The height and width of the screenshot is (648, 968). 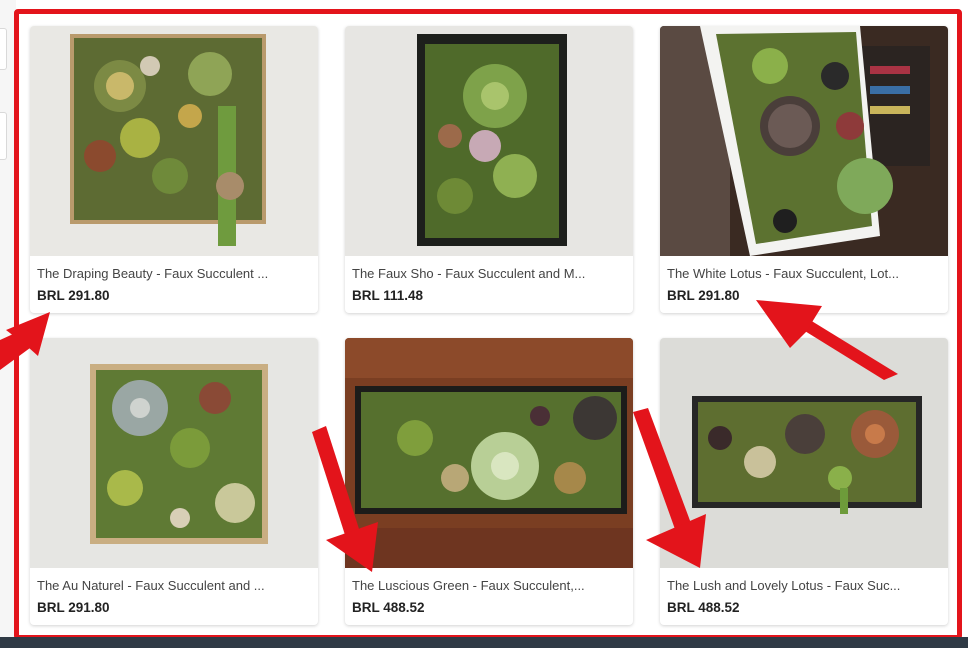 I want to click on bottom-bar, so click(x=484, y=642).